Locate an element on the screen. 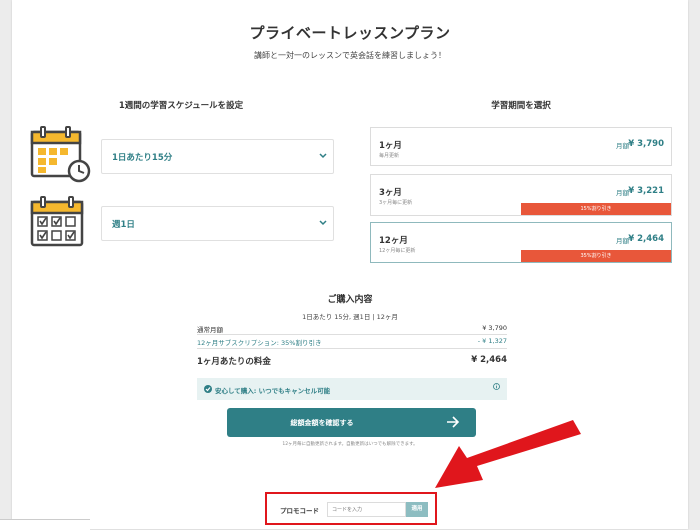  days-per-week-value: 週1日 is located at coordinates (123, 225).